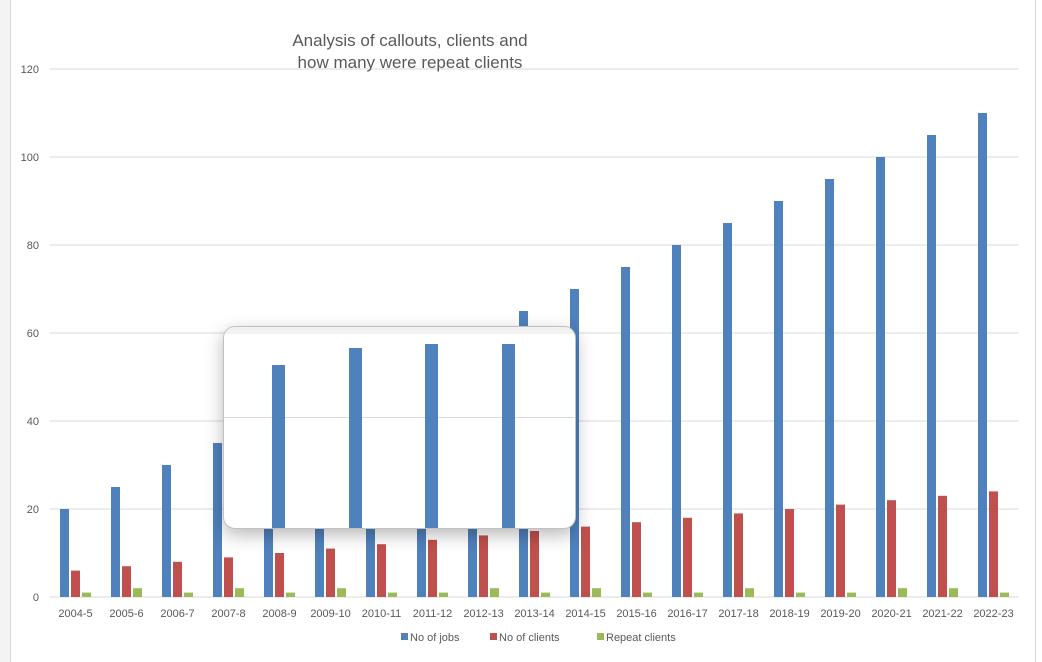 This screenshot has width=1042, height=662. Describe the element at coordinates (641, 638) in the screenshot. I see `legend-label: Repeat clients` at that location.